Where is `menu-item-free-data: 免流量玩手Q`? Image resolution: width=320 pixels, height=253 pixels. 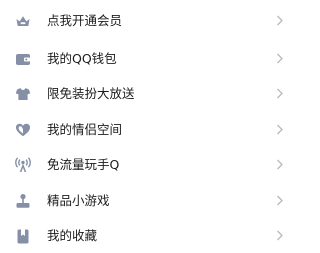 menu-item-free-data: 免流量玩手Q is located at coordinates (150, 164).